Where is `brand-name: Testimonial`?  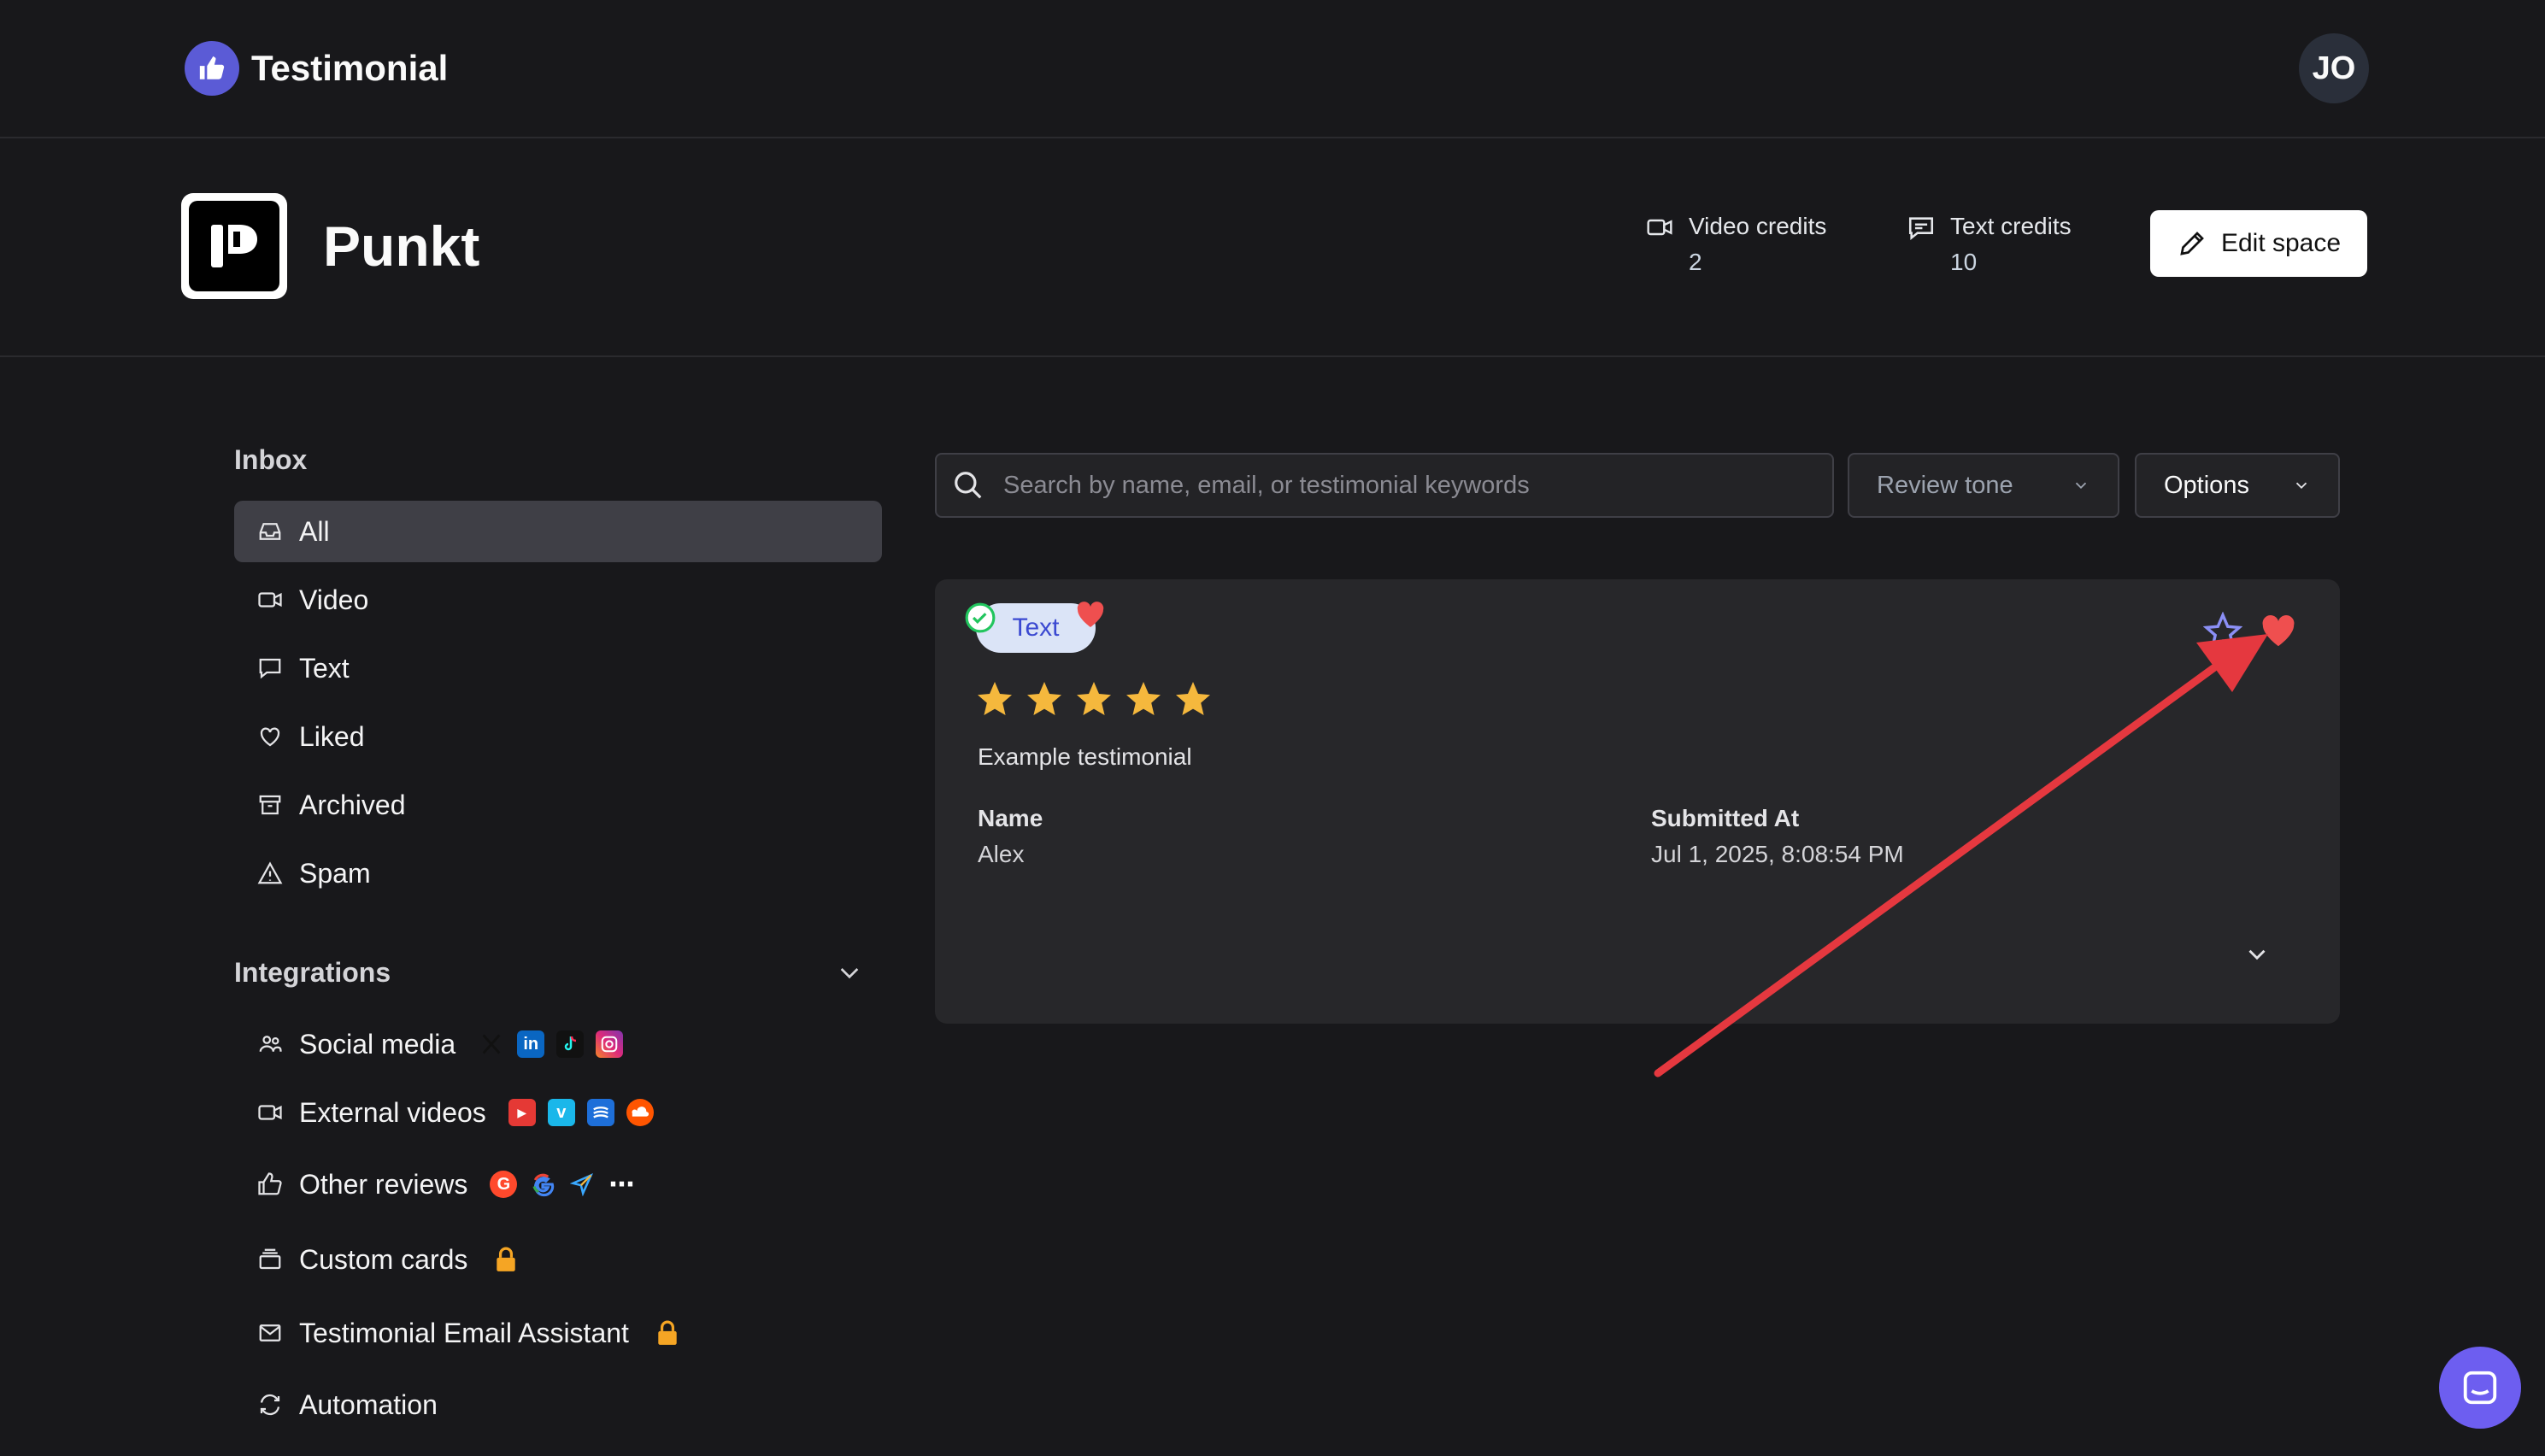 brand-name: Testimonial is located at coordinates (349, 68).